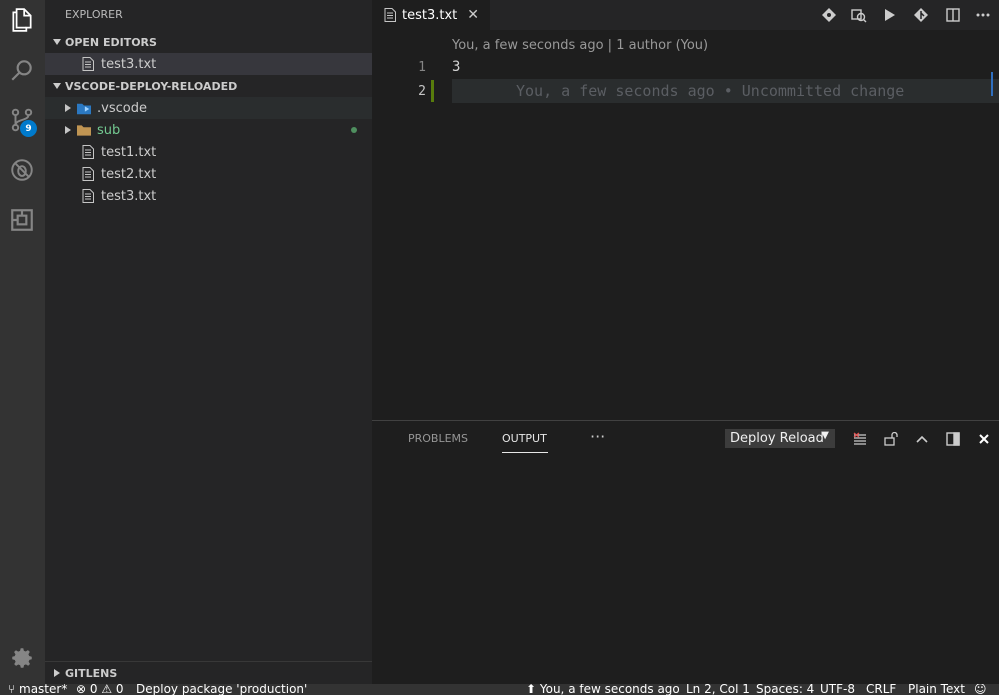 This screenshot has height=695, width=999. I want to click on output-channel-select: Deploy Reload ▼, so click(780, 438).